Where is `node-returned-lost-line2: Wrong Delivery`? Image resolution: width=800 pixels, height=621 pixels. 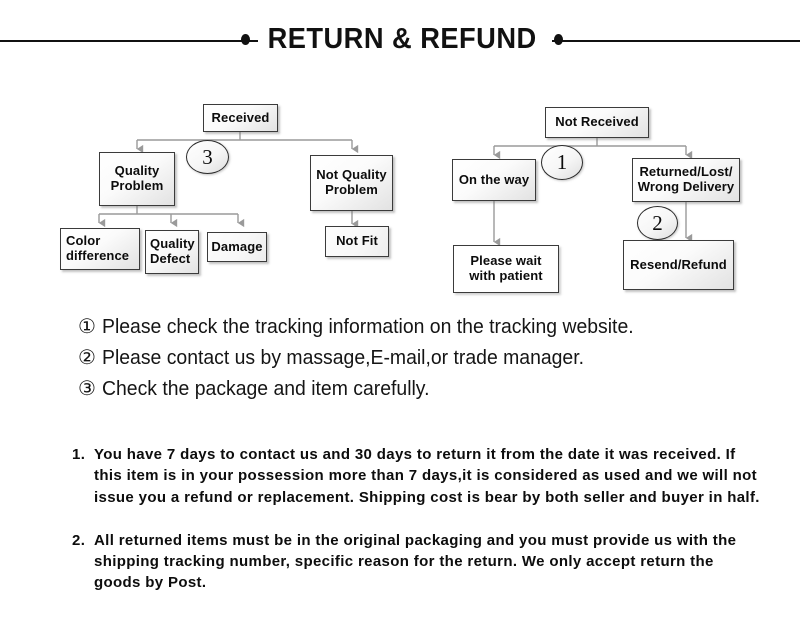
node-returned-lost-line2: Wrong Delivery is located at coordinates (686, 186).